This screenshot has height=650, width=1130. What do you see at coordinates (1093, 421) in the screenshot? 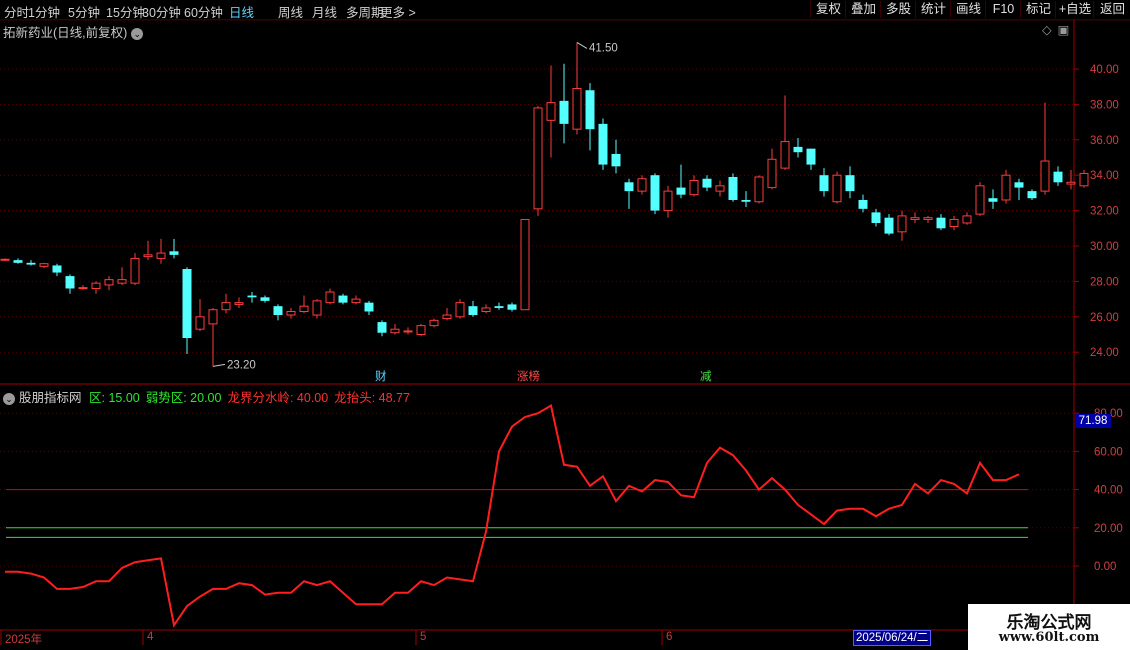
I see `indicator-current-value: 71.98` at bounding box center [1093, 421].